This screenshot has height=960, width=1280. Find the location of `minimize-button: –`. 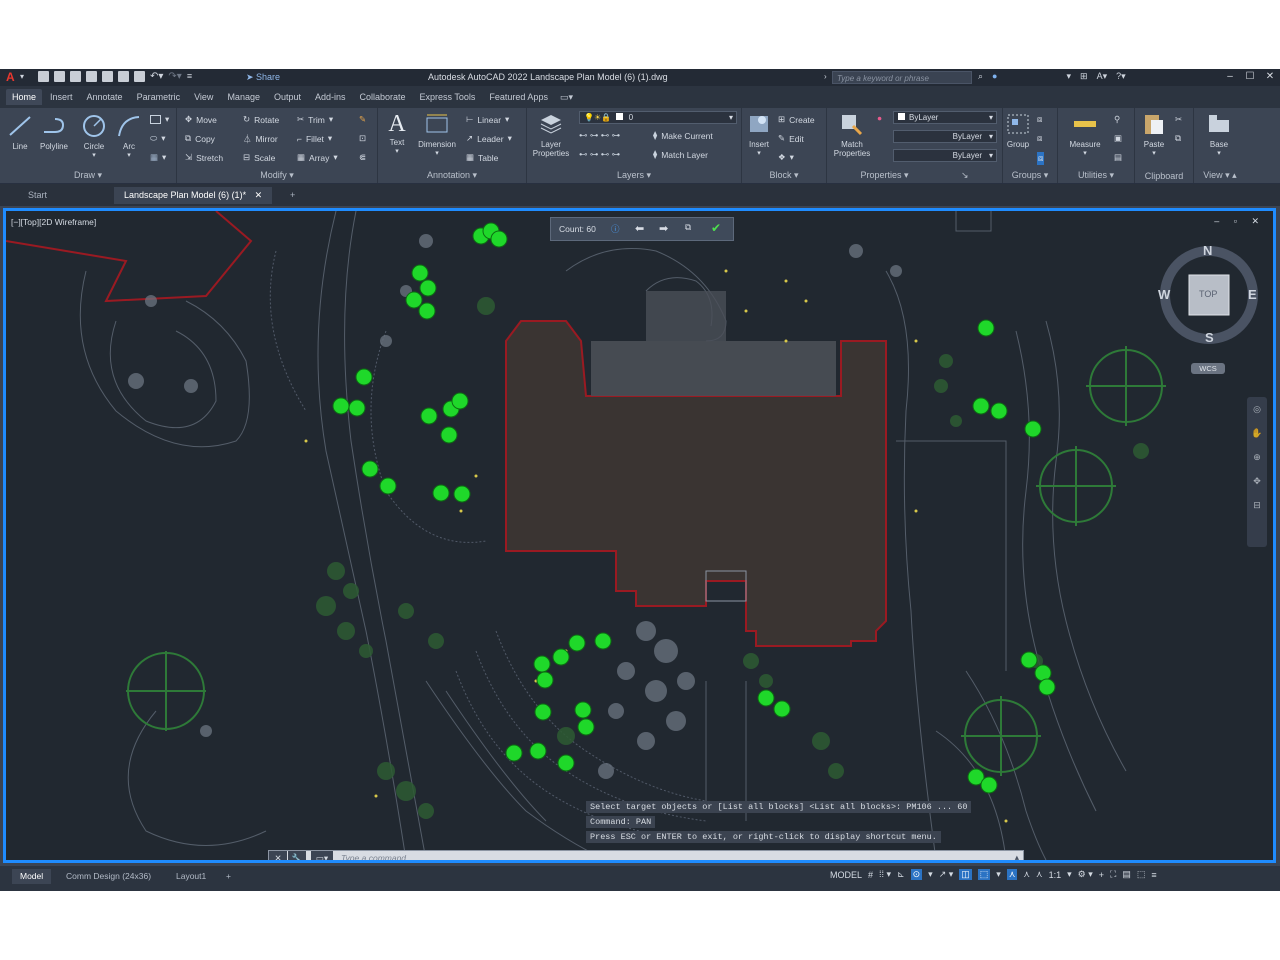

minimize-button: – is located at coordinates (1230, 77).